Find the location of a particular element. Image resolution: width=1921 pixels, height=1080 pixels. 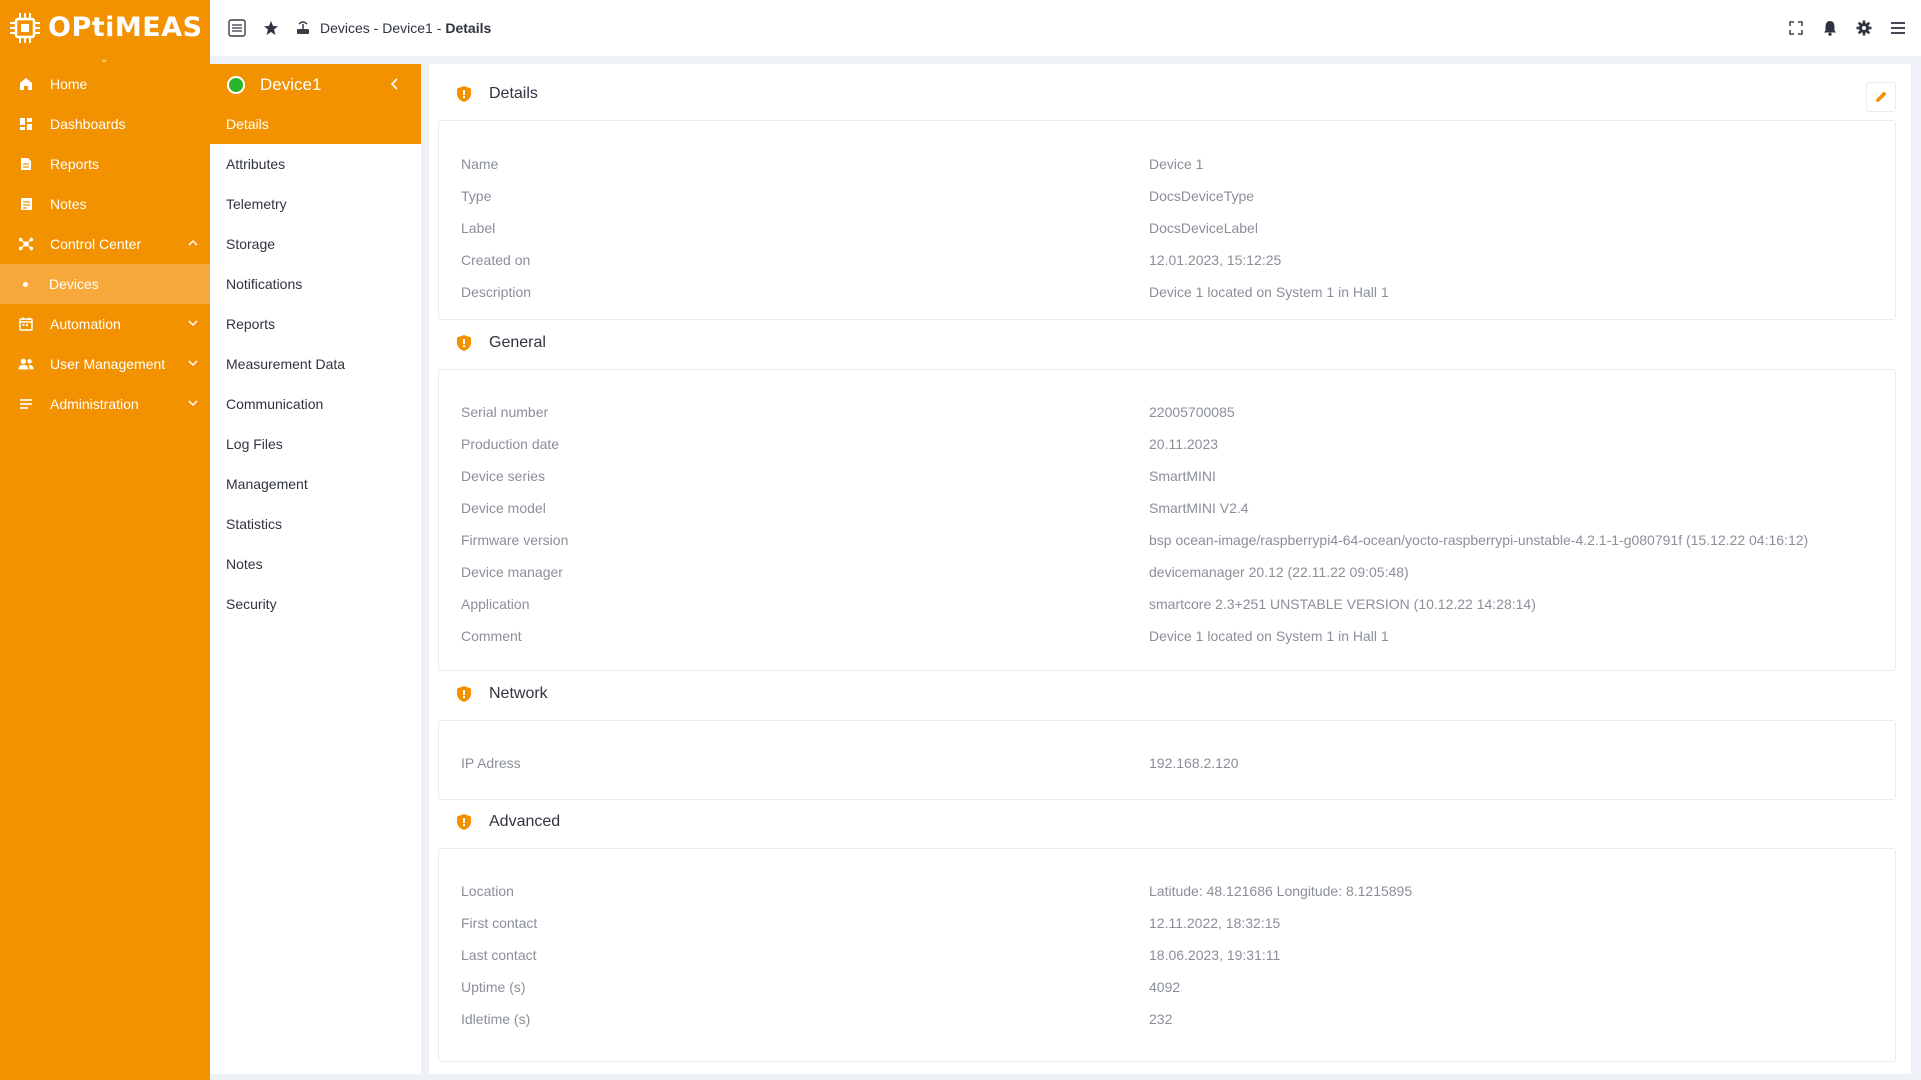

home-icon is located at coordinates (26, 84).